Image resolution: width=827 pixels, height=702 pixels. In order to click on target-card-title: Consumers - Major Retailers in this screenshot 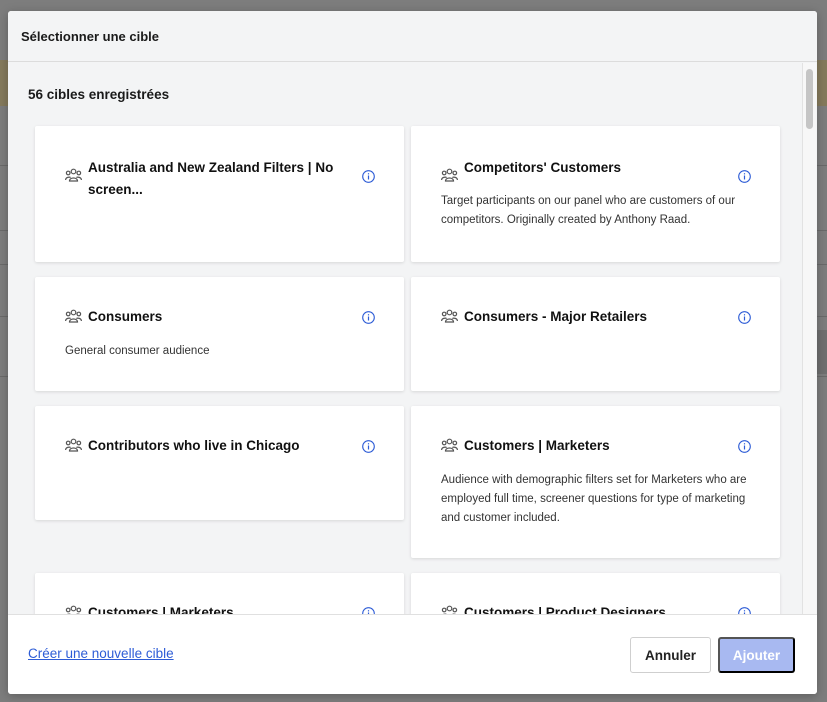, I will do `click(556, 316)`.